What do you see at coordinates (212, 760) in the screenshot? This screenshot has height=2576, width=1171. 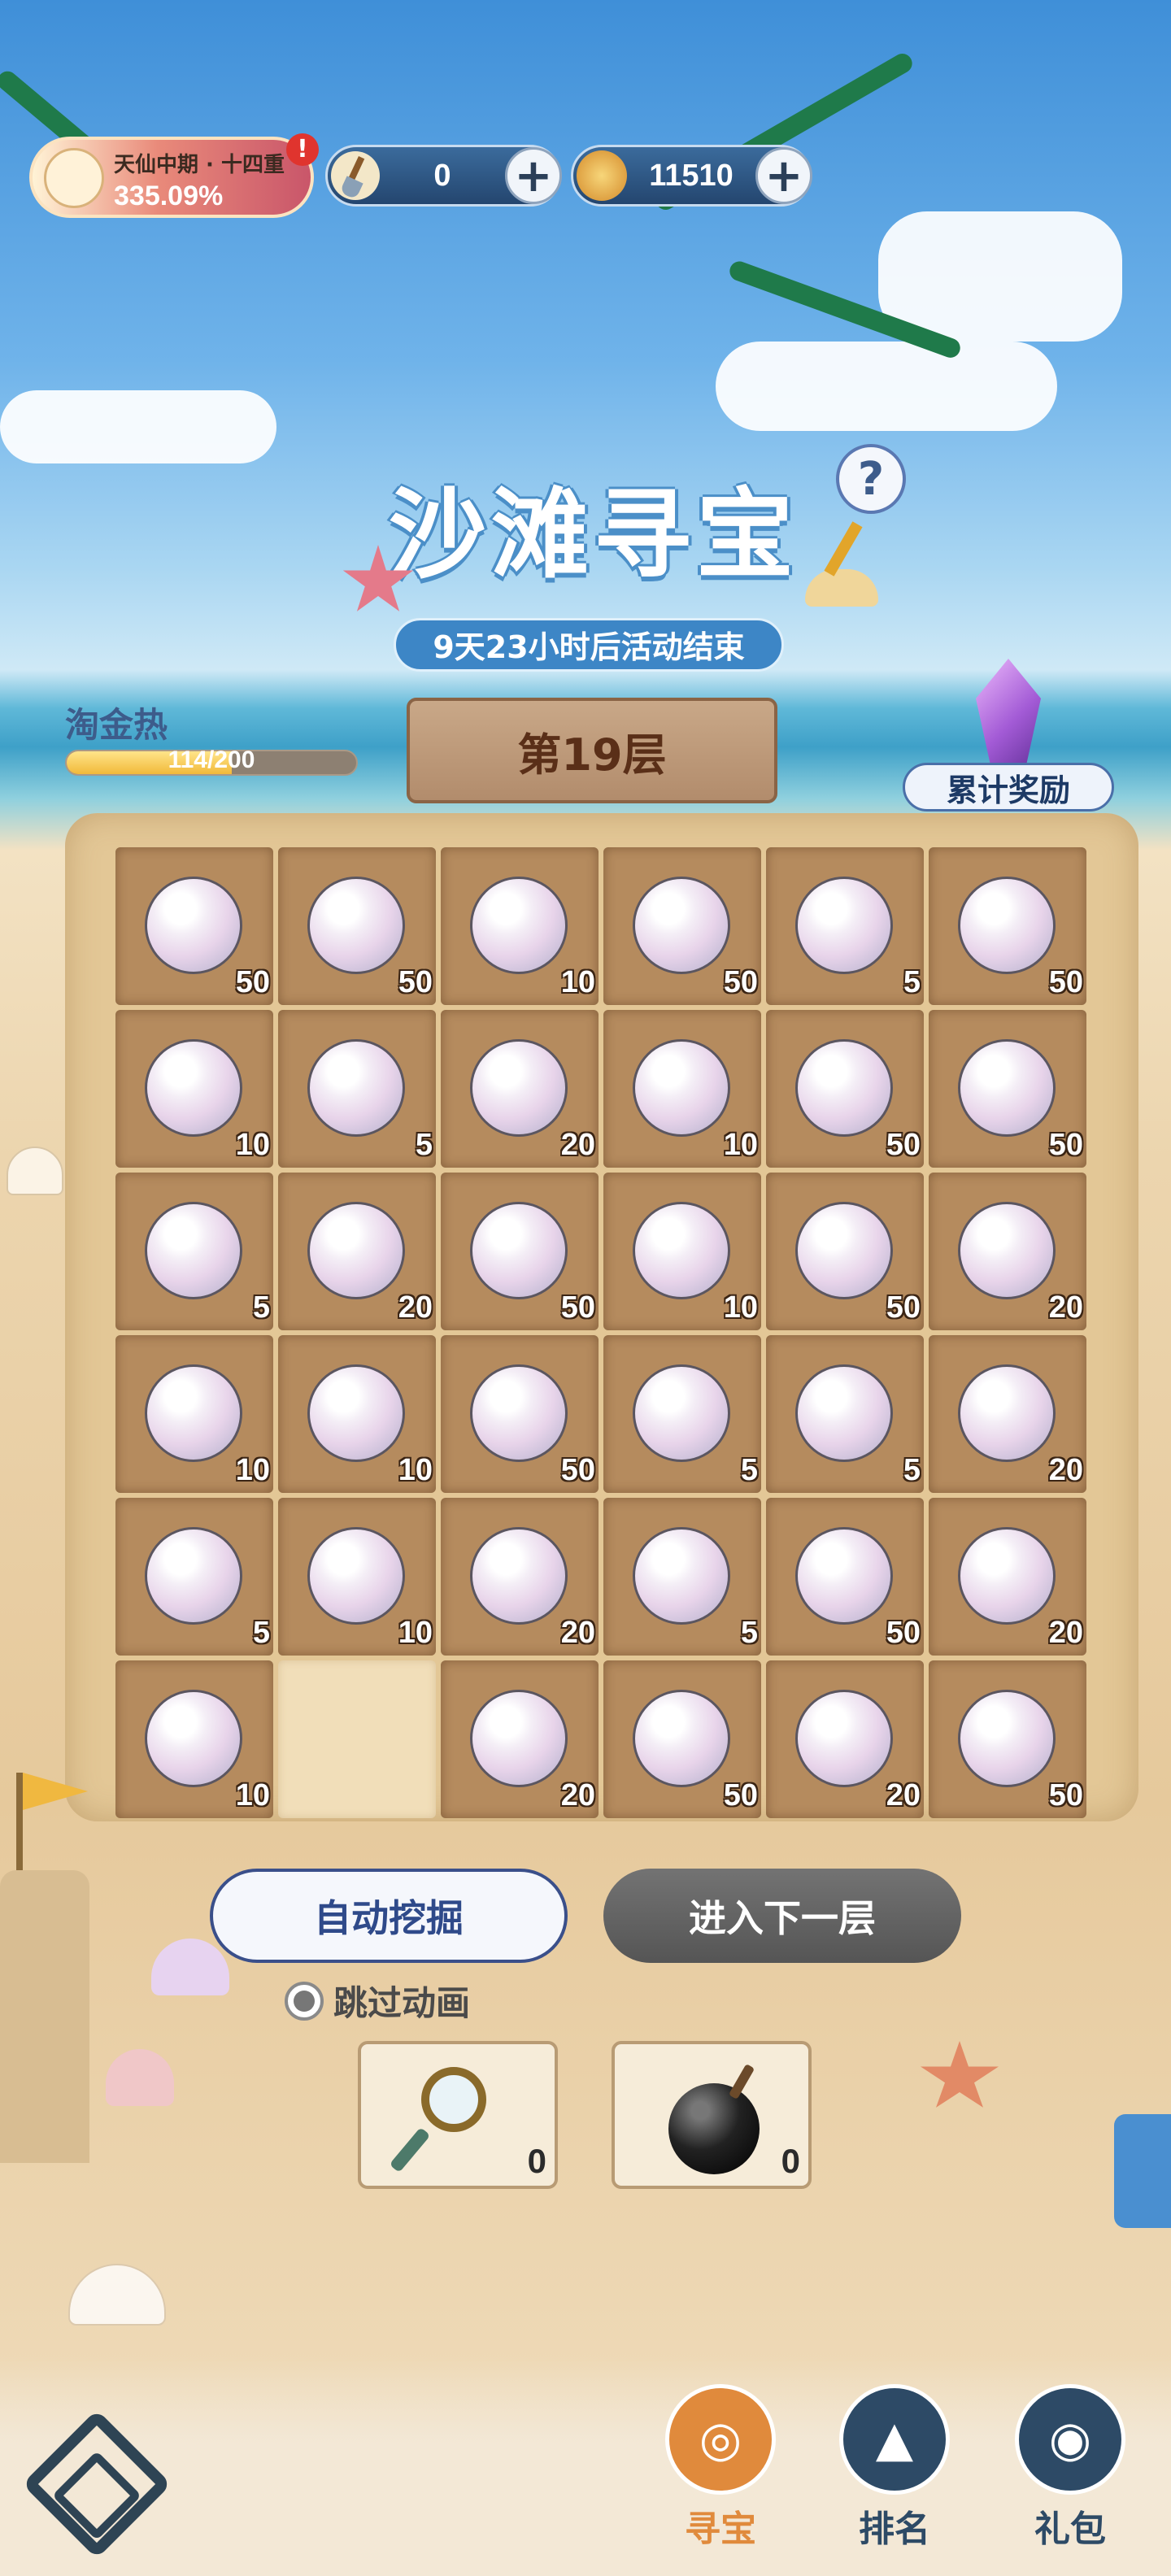 I see `gold-rush-progress-text: 114/200` at bounding box center [212, 760].